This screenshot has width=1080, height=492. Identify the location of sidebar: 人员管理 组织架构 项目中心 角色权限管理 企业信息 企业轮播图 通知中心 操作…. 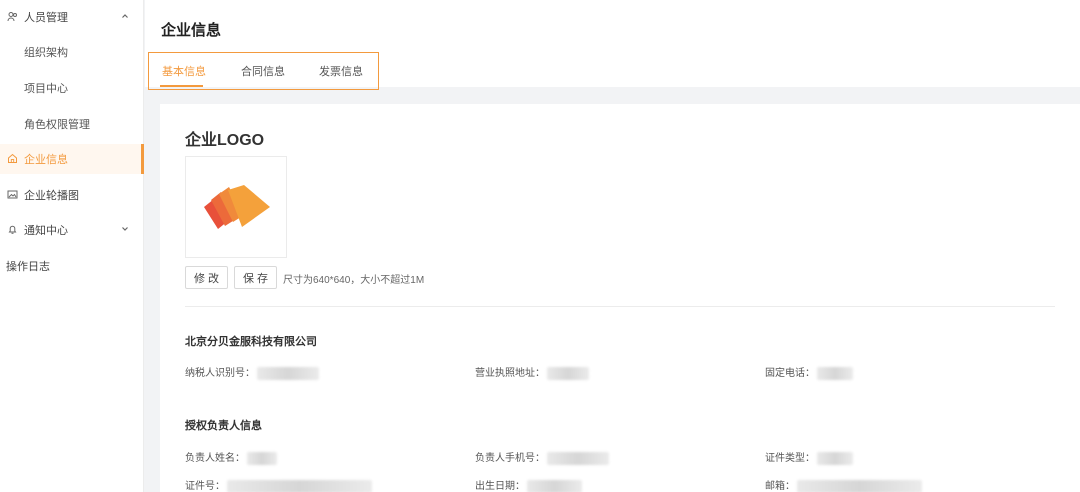
(72, 246).